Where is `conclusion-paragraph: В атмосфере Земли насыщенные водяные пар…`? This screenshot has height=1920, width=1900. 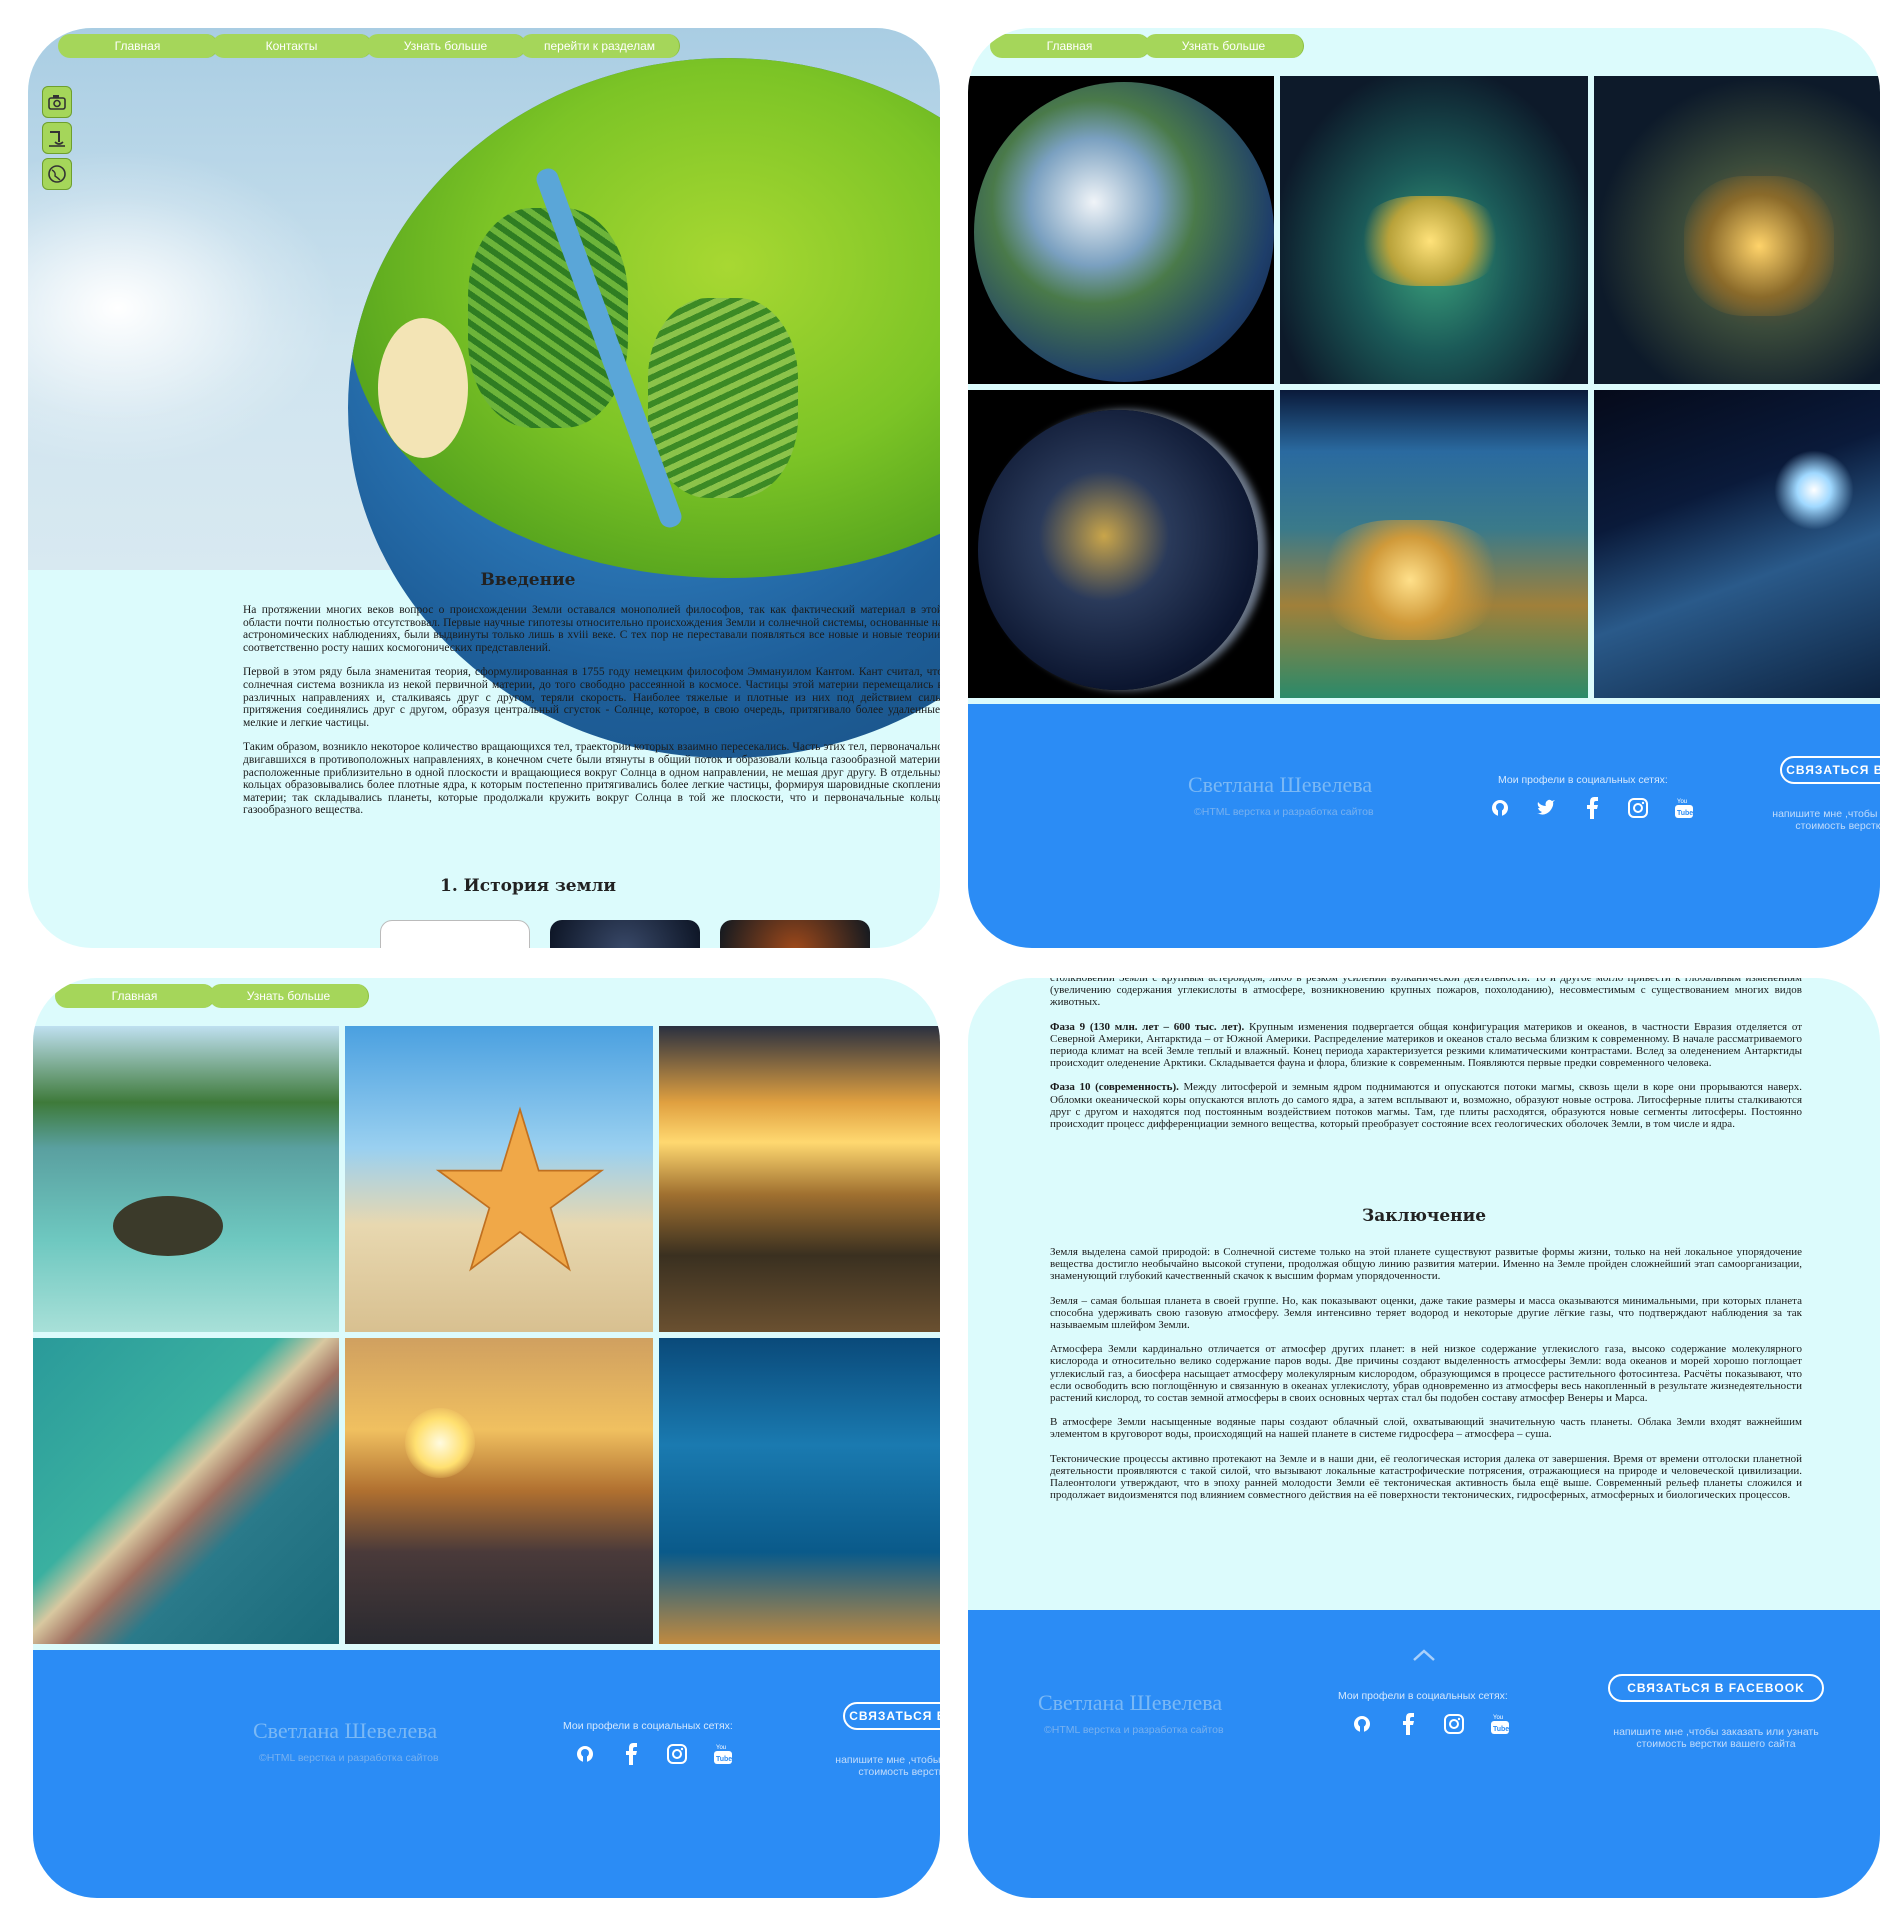
conclusion-paragraph: В атмосфере Земли насыщенные водяные пар… is located at coordinates (1426, 1428).